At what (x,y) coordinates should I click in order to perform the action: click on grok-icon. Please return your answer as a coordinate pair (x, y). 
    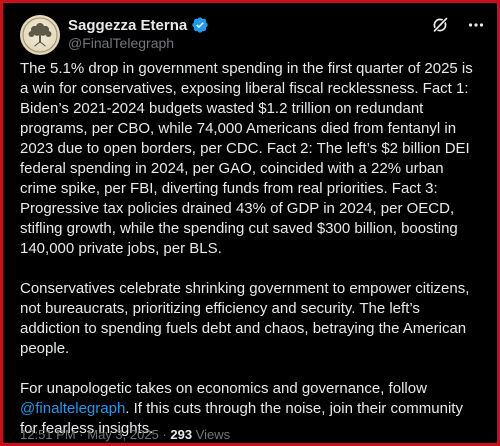
    Looking at the image, I should click on (440, 25).